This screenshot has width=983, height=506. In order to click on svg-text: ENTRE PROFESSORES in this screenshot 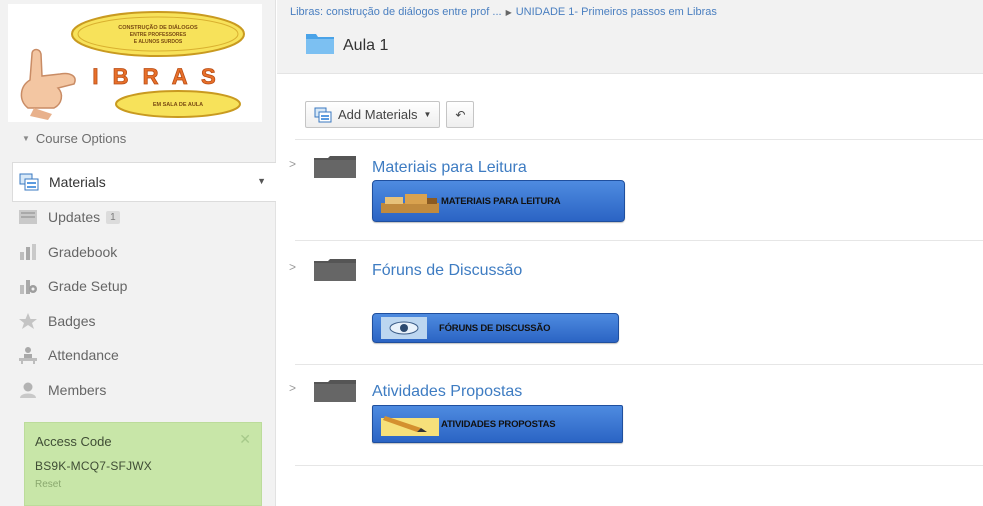, I will do `click(158, 35)`.